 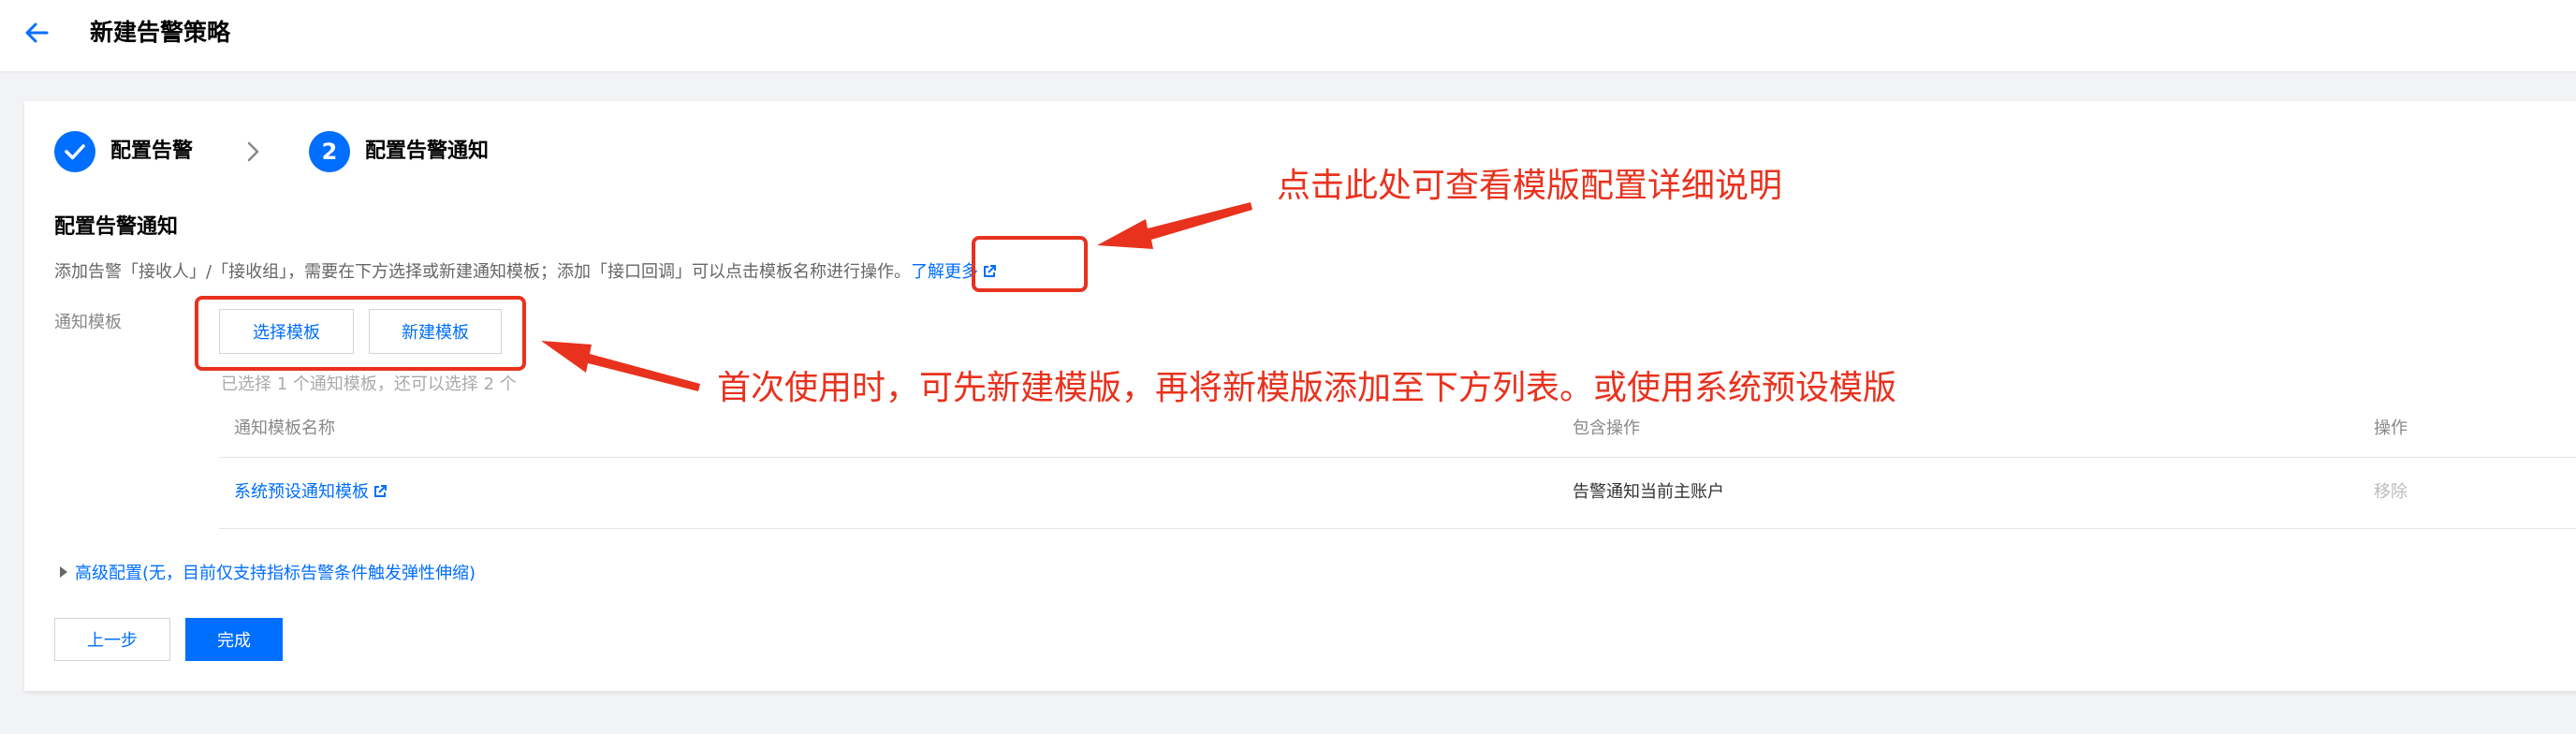 I want to click on annotation-arrow-top, so click(x=1174, y=225).